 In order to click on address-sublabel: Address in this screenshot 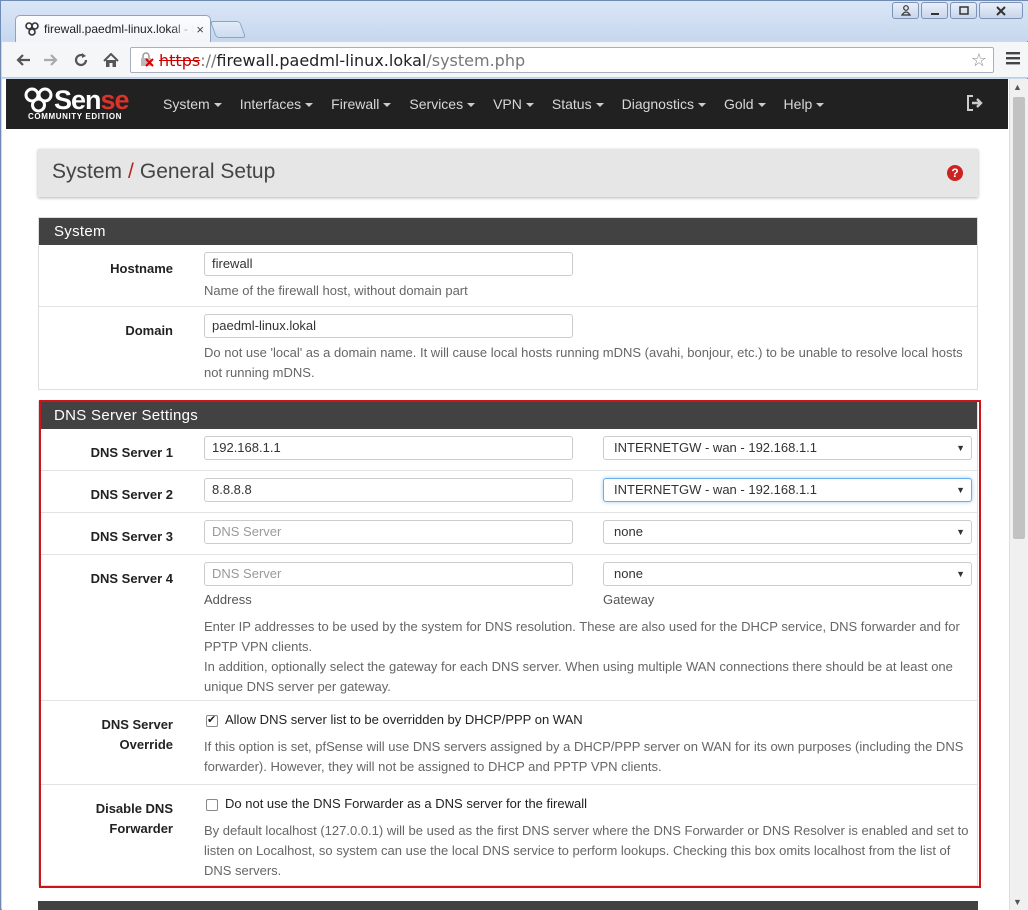, I will do `click(228, 599)`.